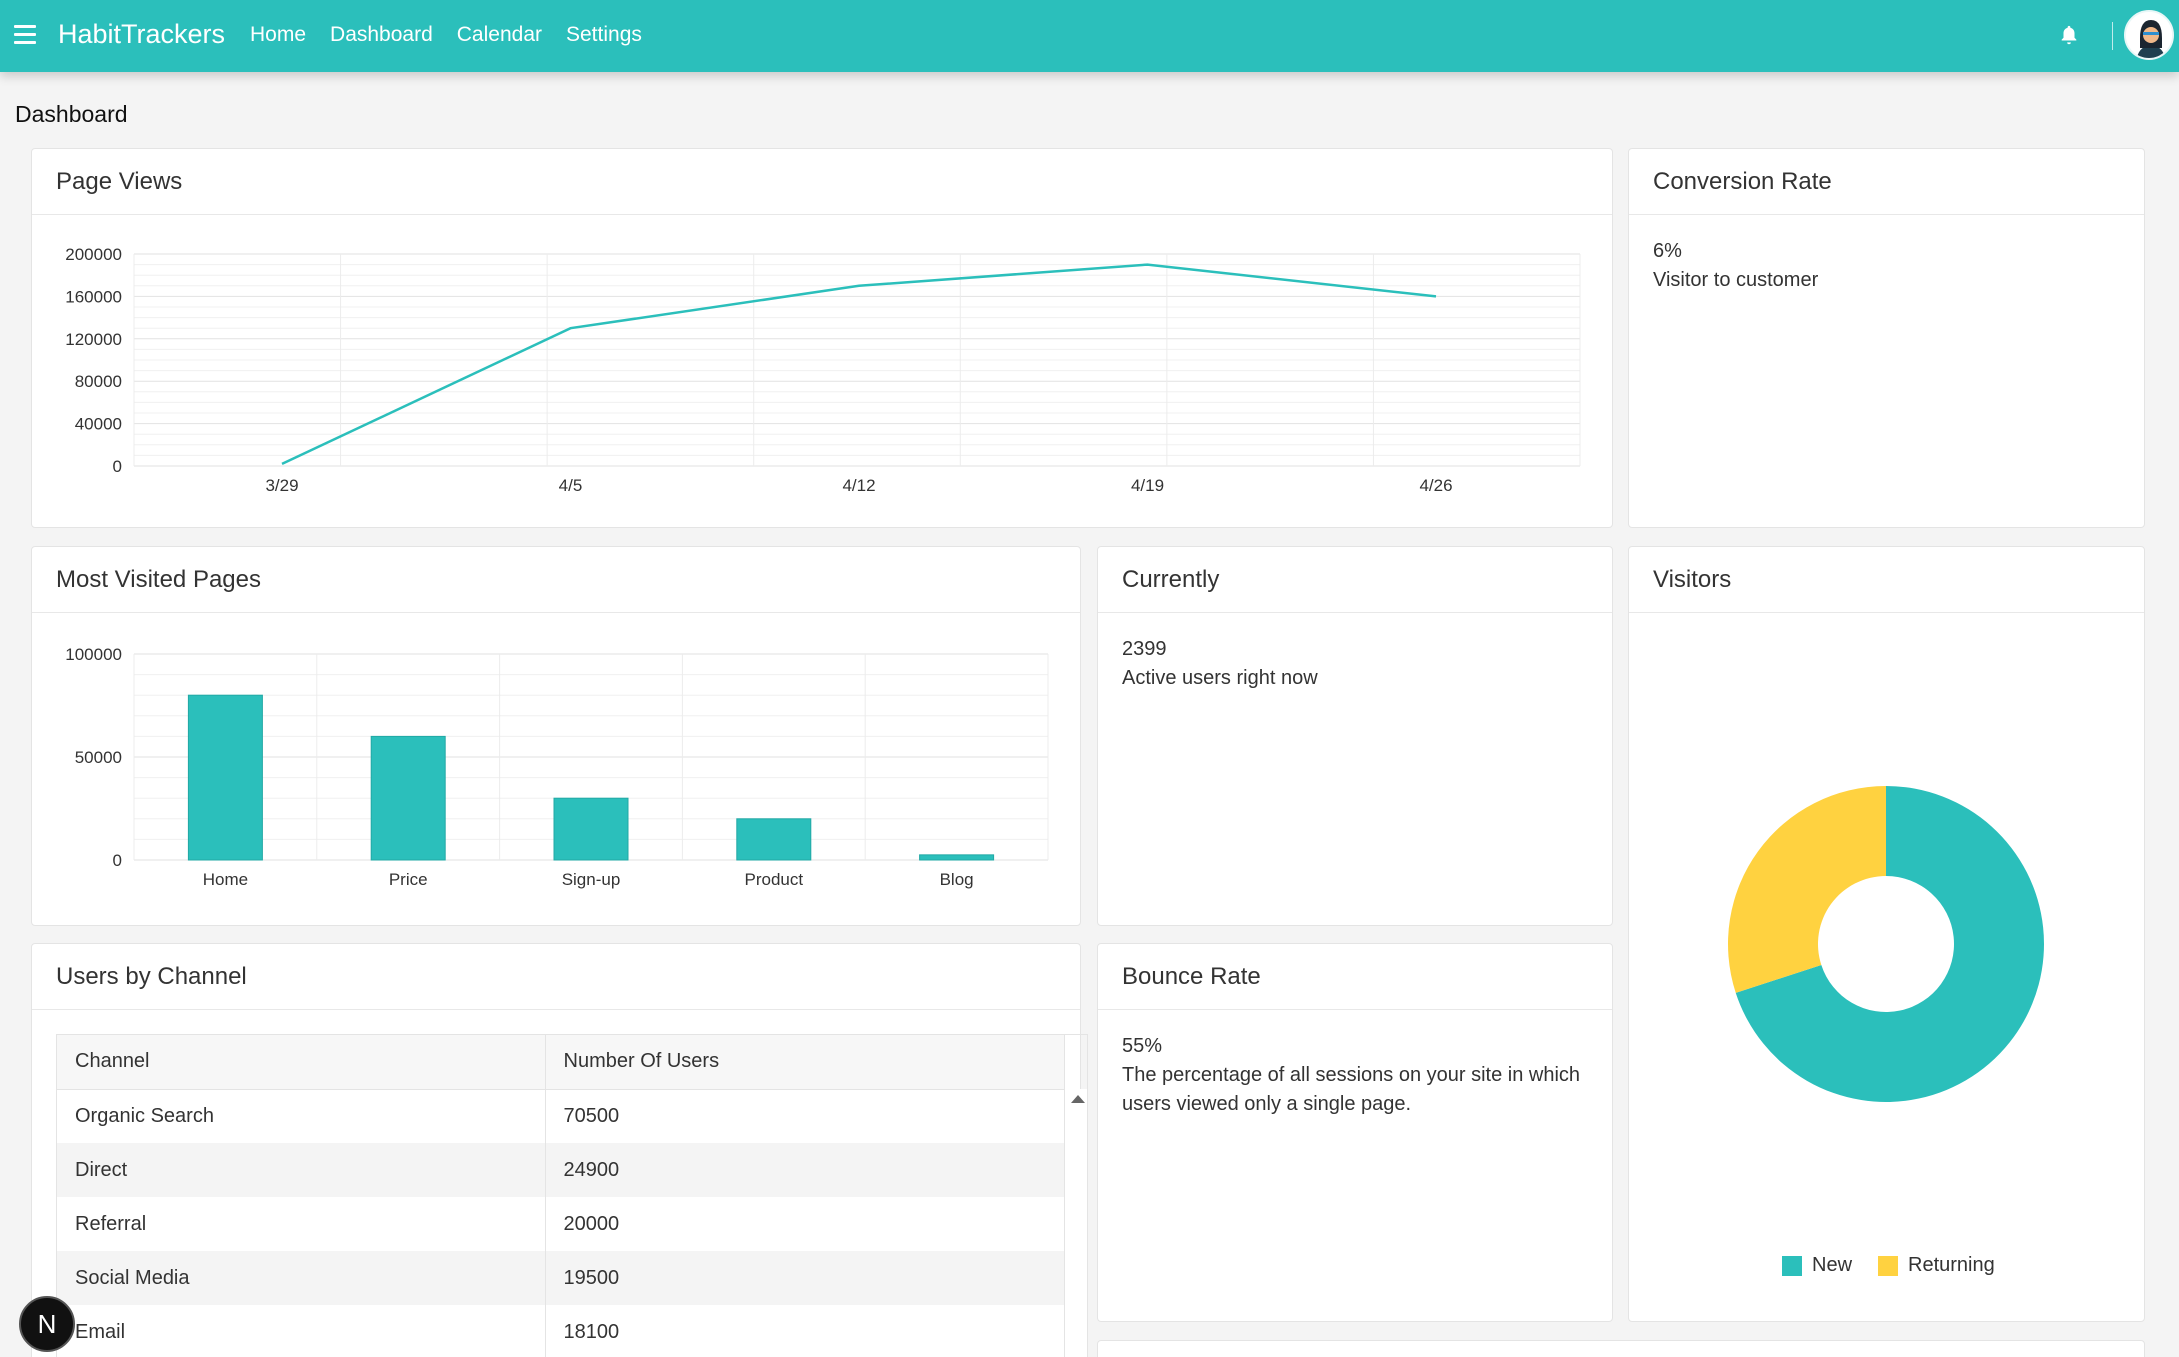  What do you see at coordinates (381, 35) in the screenshot?
I see `nav-dashboard: Dashboard` at bounding box center [381, 35].